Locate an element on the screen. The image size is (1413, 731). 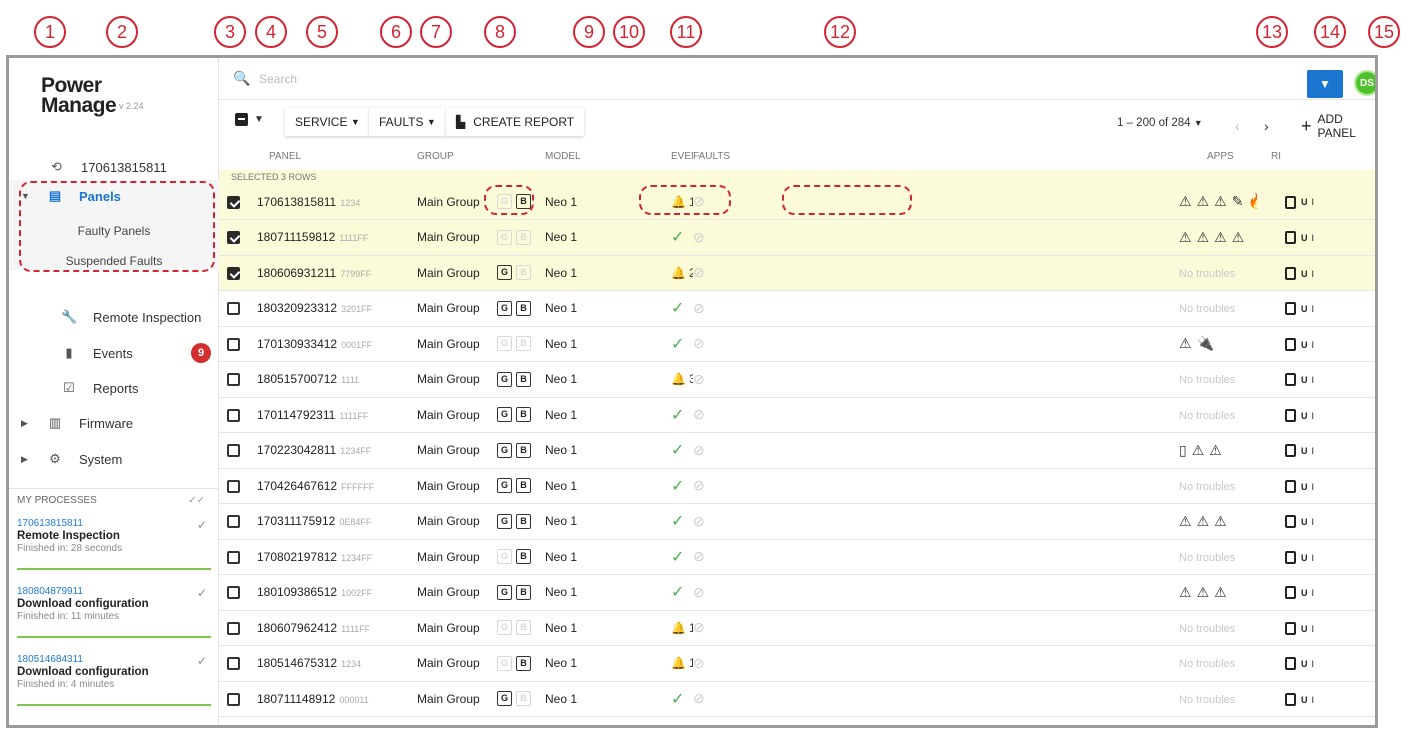
sidebar-item-reports: ☑ Reports is located at coordinates (114, 388).